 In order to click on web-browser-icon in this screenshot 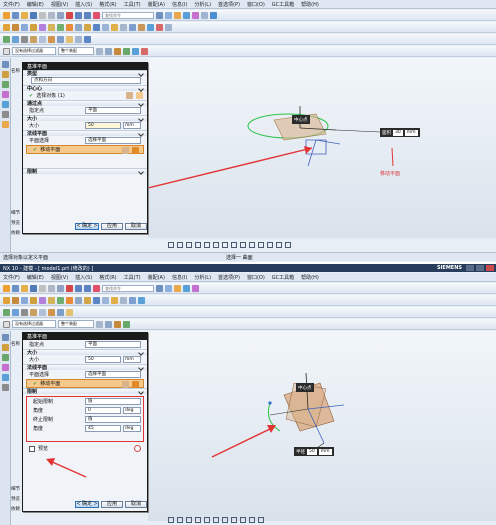, I will do `click(5, 114)`.